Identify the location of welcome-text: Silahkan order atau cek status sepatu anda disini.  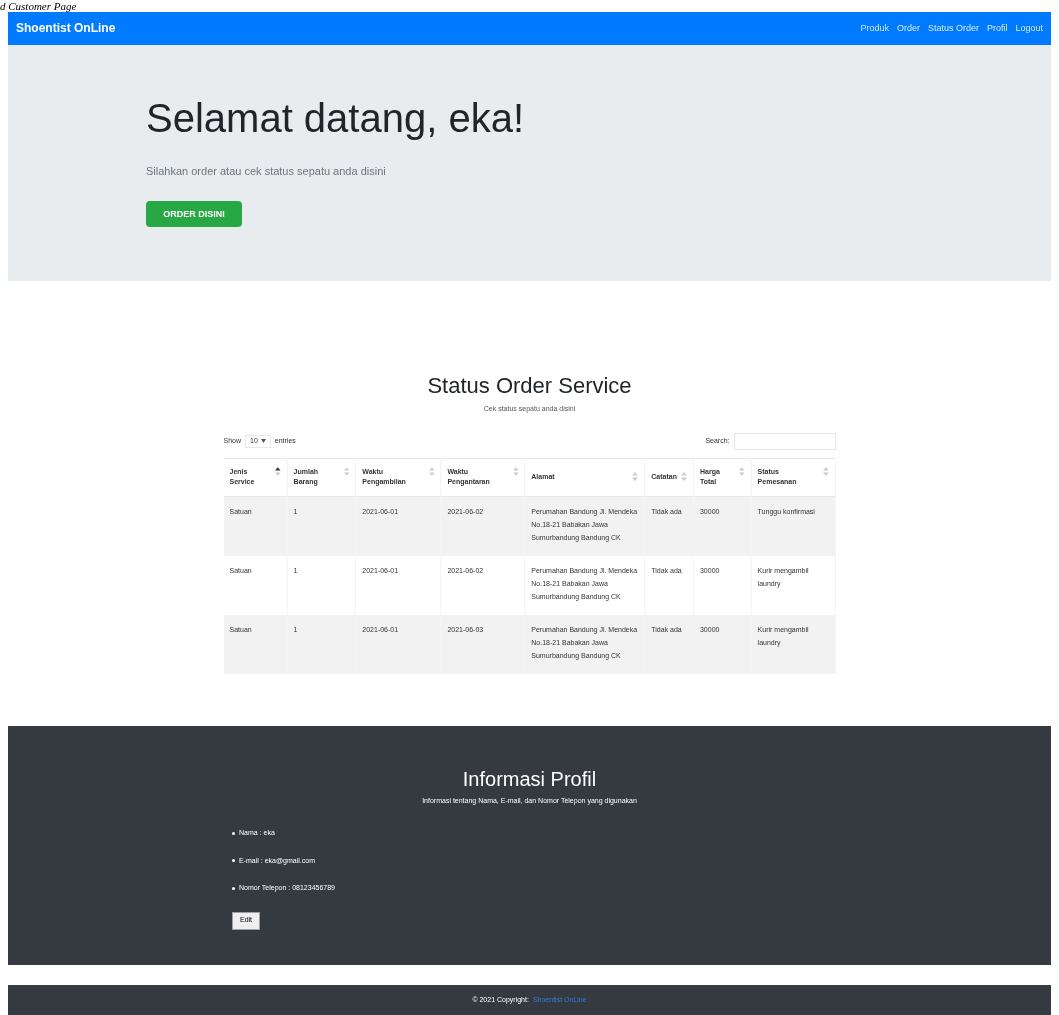
(266, 171).